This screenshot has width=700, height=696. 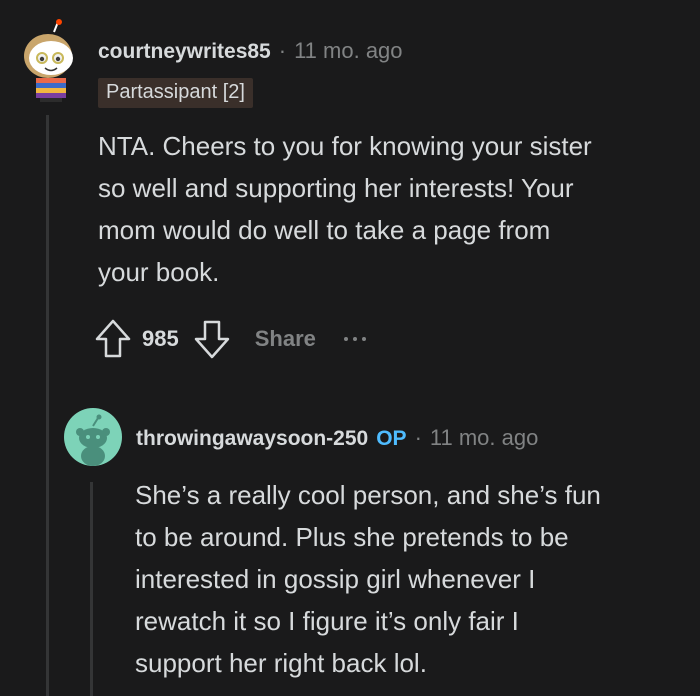 I want to click on upvote-arrow-icon, so click(x=113, y=339).